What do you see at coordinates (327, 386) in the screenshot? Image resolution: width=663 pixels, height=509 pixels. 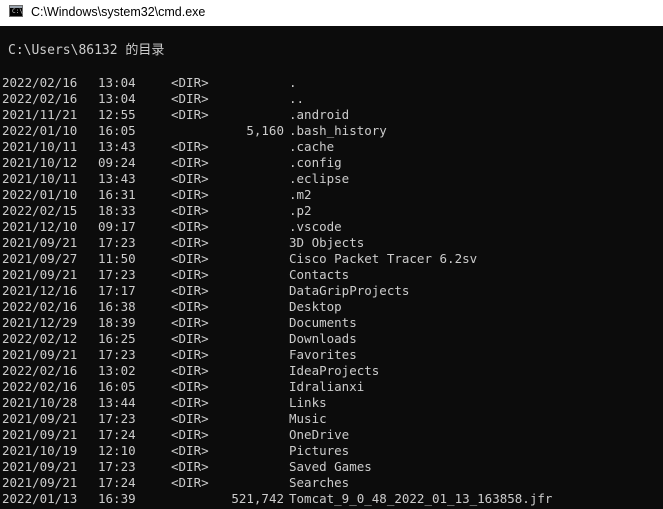 I see `entry-name: Idralianxi` at bounding box center [327, 386].